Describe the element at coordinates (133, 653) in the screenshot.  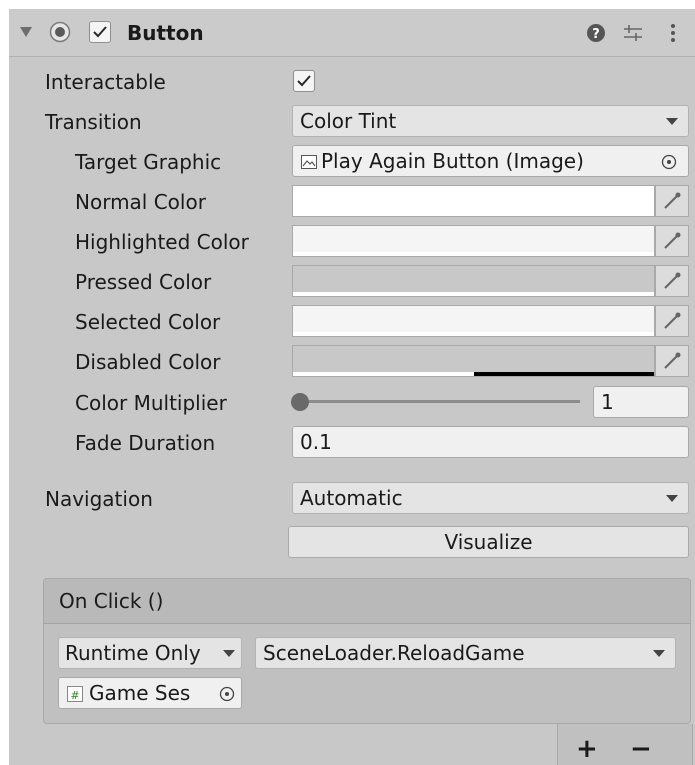
I see `runtime-mode-value: Runtime Only` at that location.